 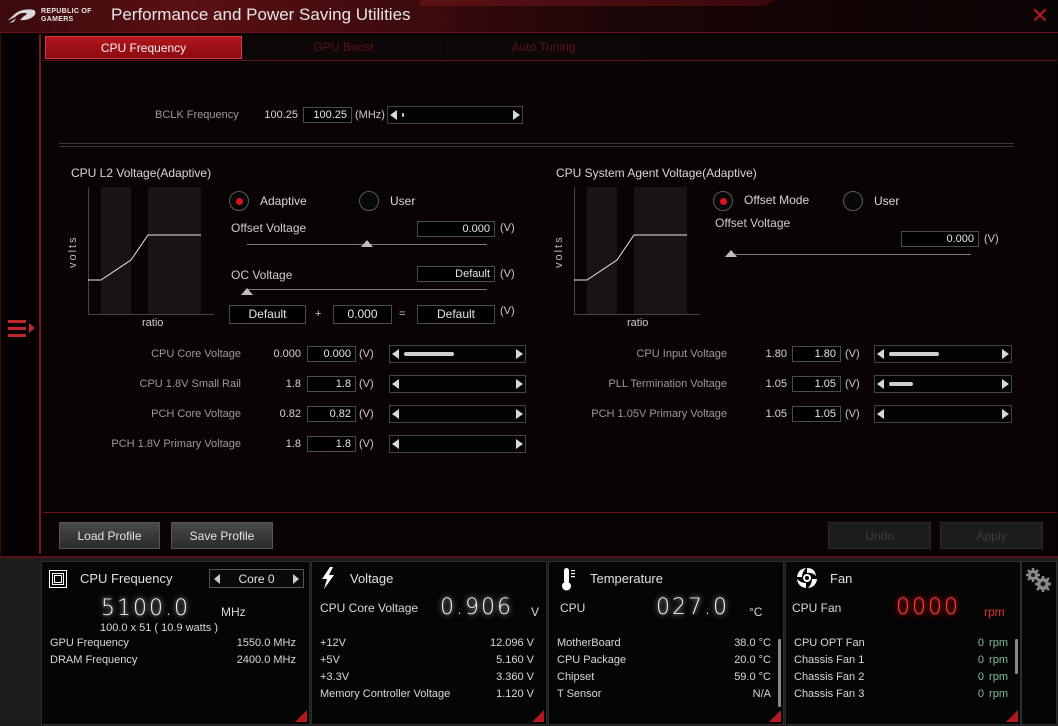 What do you see at coordinates (779, 673) in the screenshot?
I see `temperature-scrollbar` at bounding box center [779, 673].